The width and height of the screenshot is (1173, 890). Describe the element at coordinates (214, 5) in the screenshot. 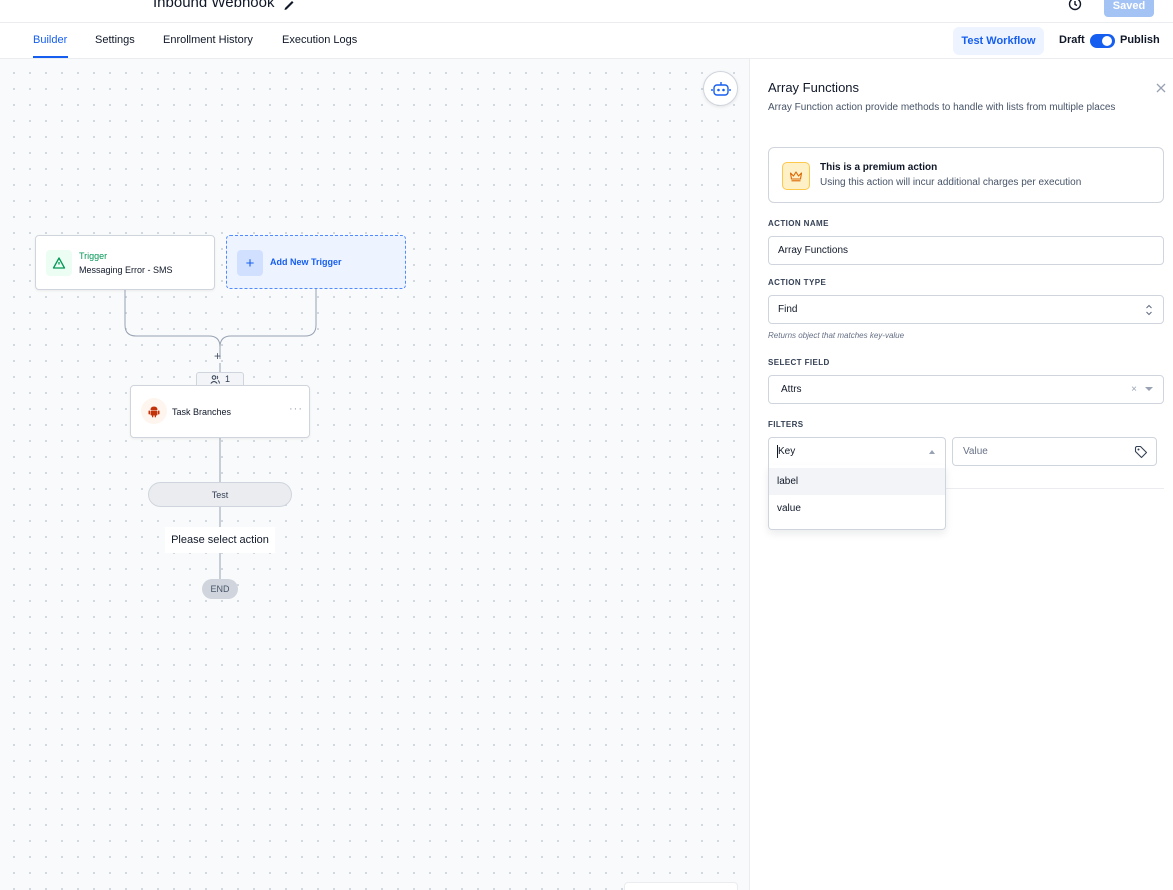

I see `workflow-title: Inbound Webhook` at that location.